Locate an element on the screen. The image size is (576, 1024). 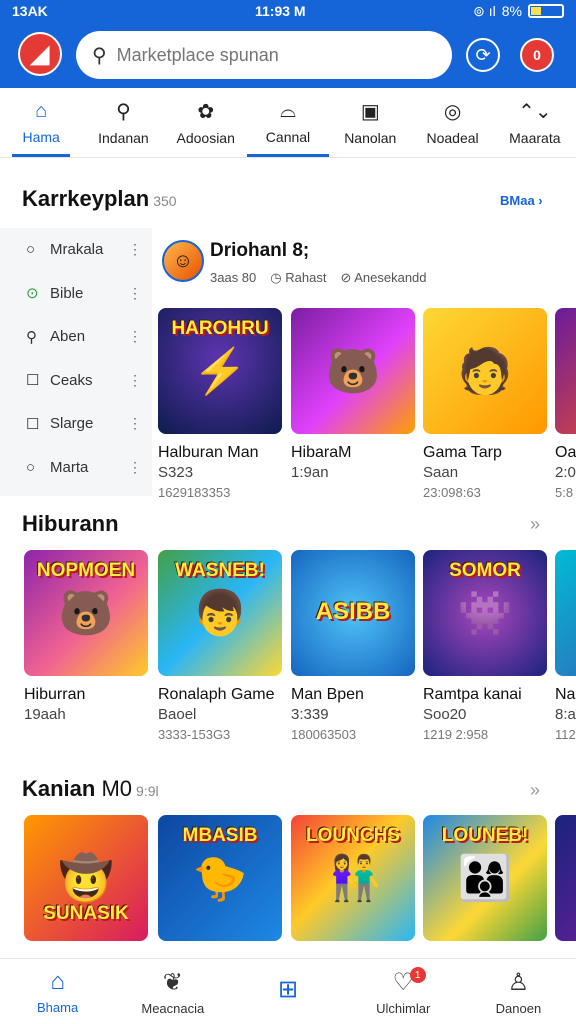
app-logo-icon: ◢ is located at coordinates (40, 54).